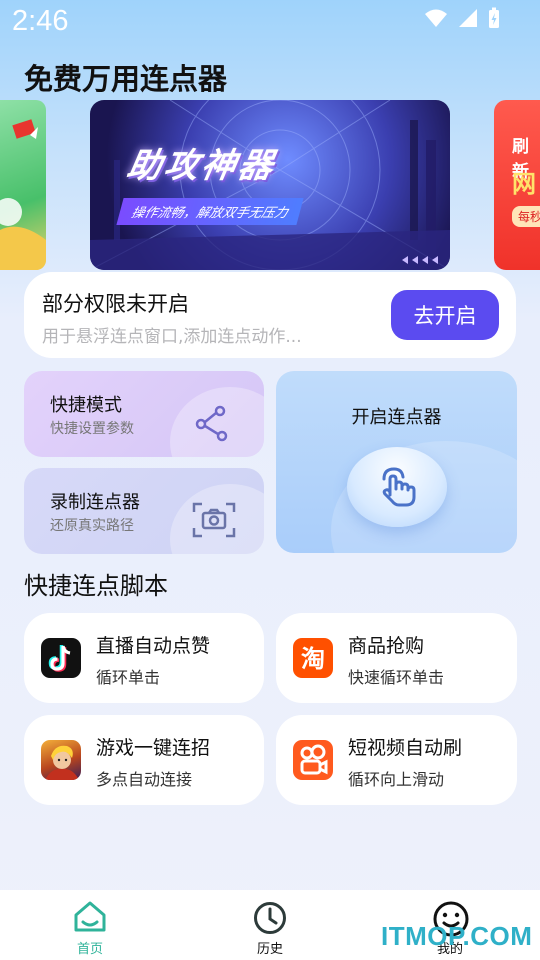 This screenshot has width=540, height=960. What do you see at coordinates (396, 760) in the screenshot?
I see `script-card-short-video: 短视频自动刷 循环向上滑动` at bounding box center [396, 760].